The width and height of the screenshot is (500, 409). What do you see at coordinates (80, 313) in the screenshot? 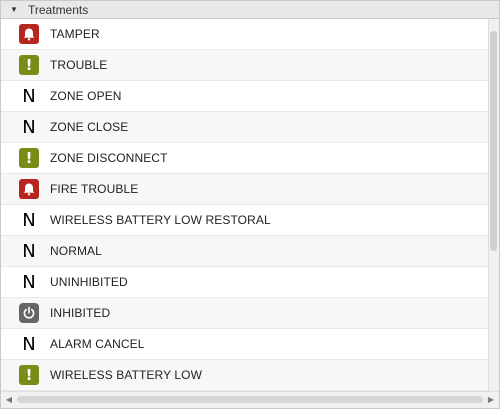
I see `list-item-label: INHIBITED` at bounding box center [80, 313].